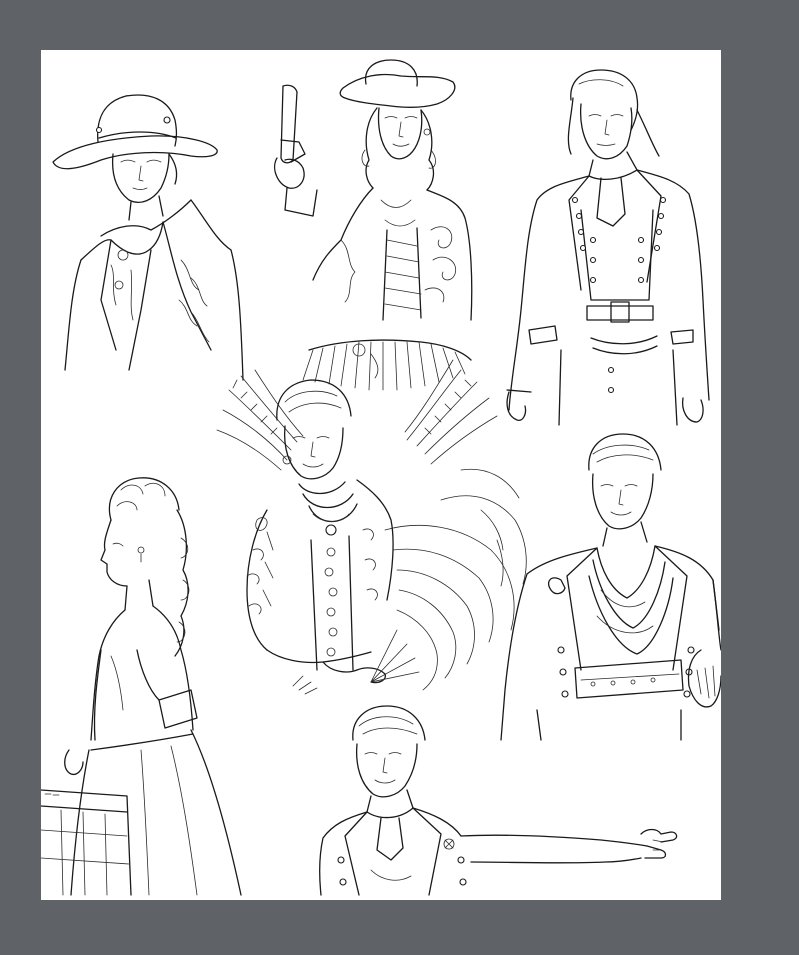  What do you see at coordinates (148, 237) in the screenshot?
I see `figure-hat-woman` at bounding box center [148, 237].